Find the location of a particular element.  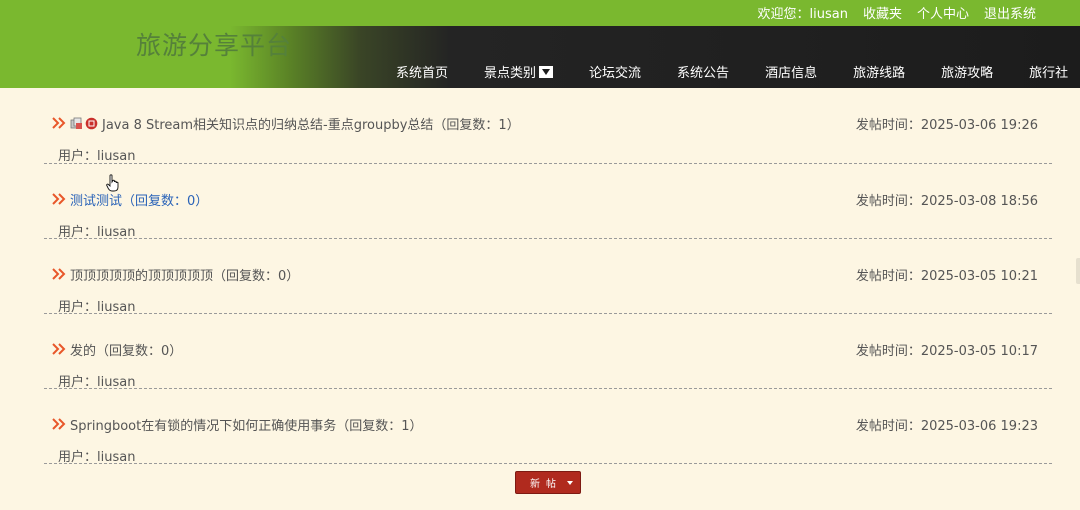

main-nav: 系统首页 景点类别 论坛交流 系统公告 酒店信息 旅游线路 旅游攻略 旅行社 is located at coordinates (732, 71).